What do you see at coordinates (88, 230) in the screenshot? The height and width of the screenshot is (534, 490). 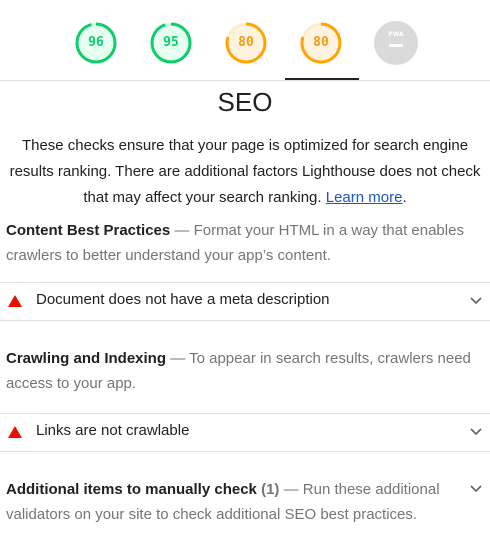 I see `group-title: Content Best Practices` at bounding box center [88, 230].